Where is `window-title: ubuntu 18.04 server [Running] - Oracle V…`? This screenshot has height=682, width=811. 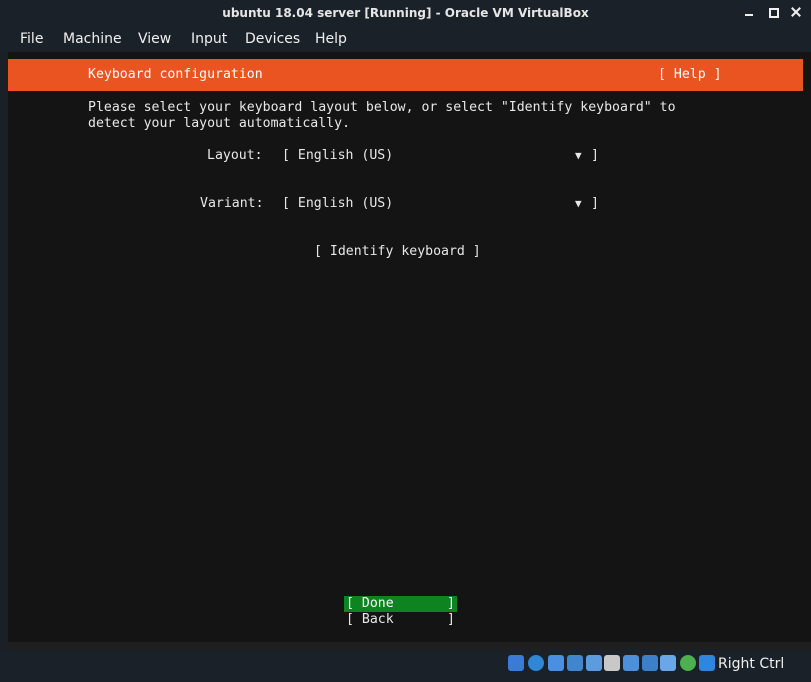
window-title: ubuntu 18.04 server [Running] - Oracle V… is located at coordinates (405, 13).